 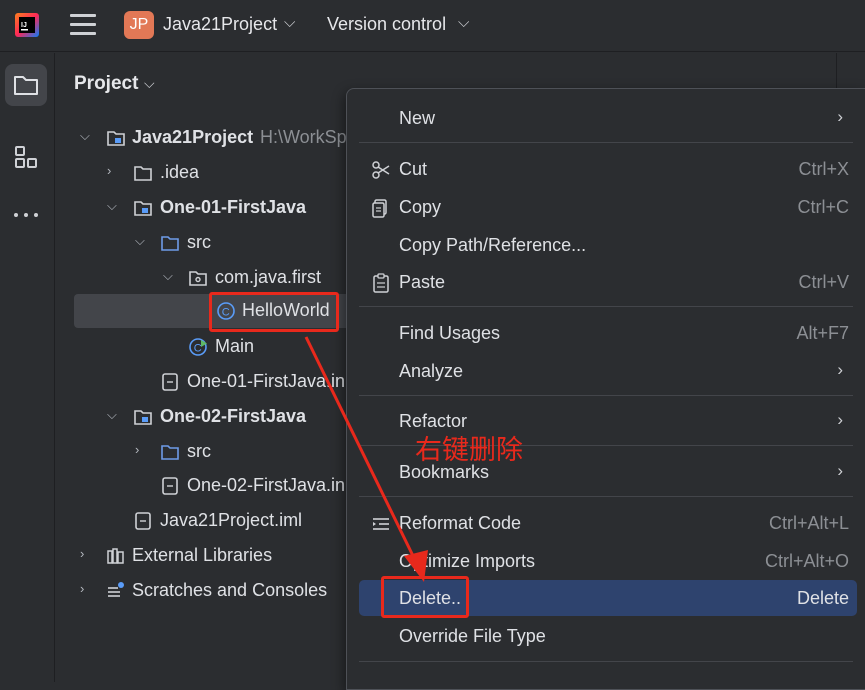 What do you see at coordinates (198, 278) in the screenshot?
I see `package-icon` at bounding box center [198, 278].